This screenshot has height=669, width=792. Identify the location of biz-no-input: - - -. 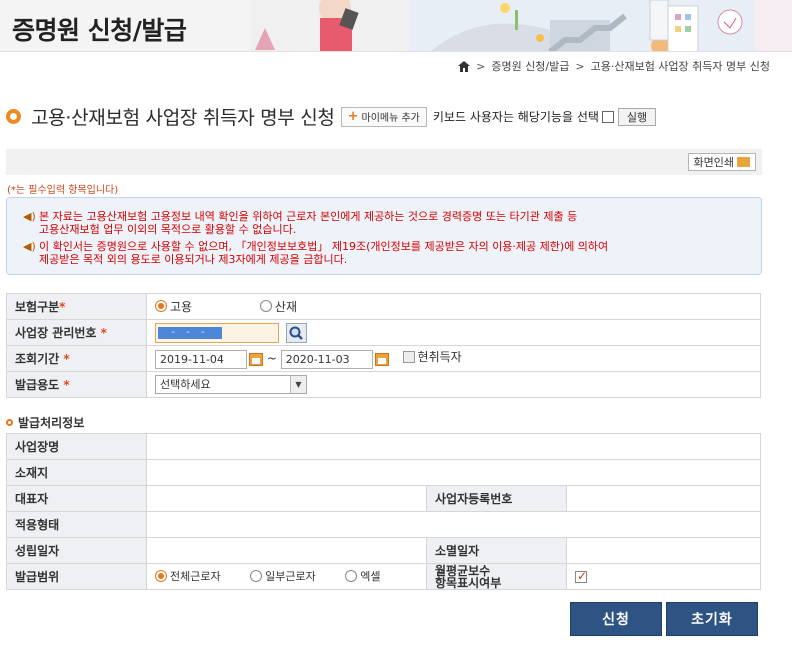
(217, 332).